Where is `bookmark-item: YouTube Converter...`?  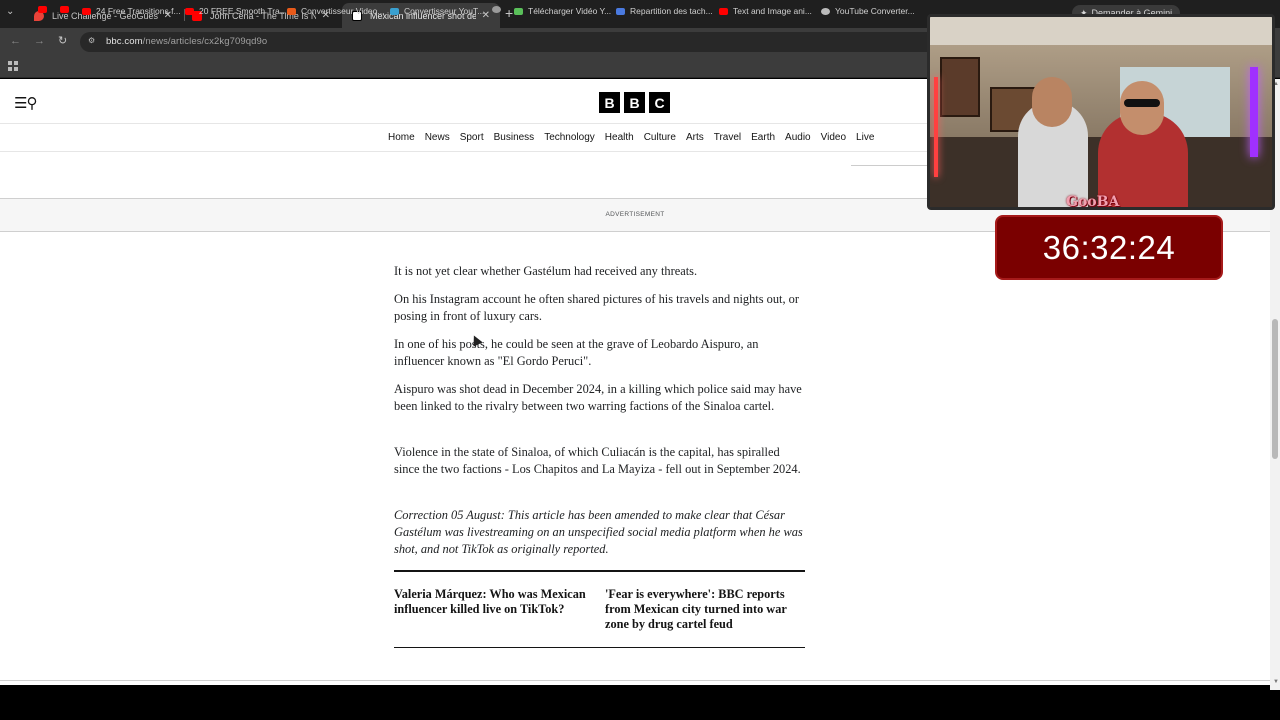 bookmark-item: YouTube Converter... is located at coordinates (868, 11).